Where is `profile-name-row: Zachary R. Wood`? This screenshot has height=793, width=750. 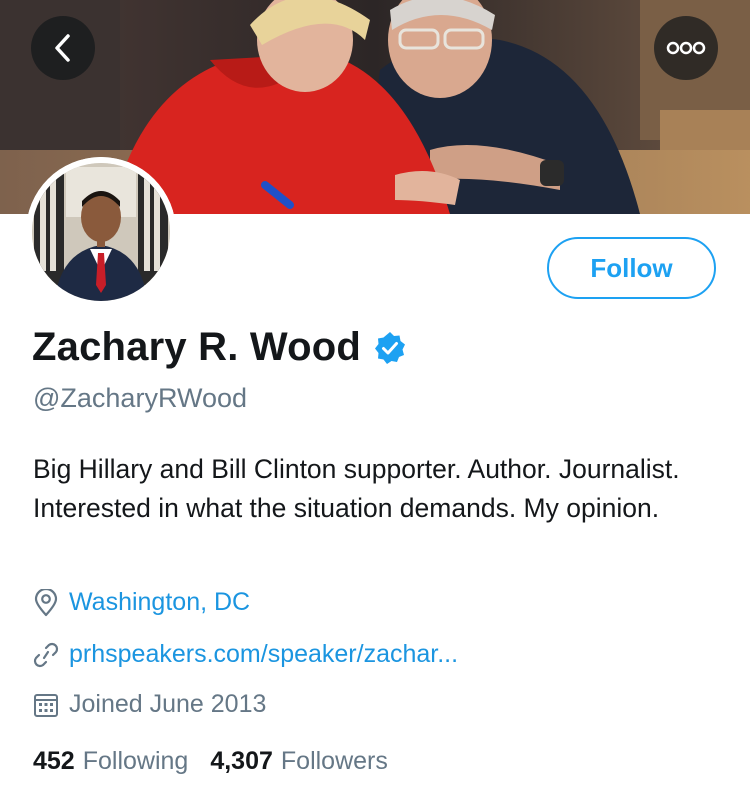
profile-name-row: Zachary R. Wood is located at coordinates (219, 347).